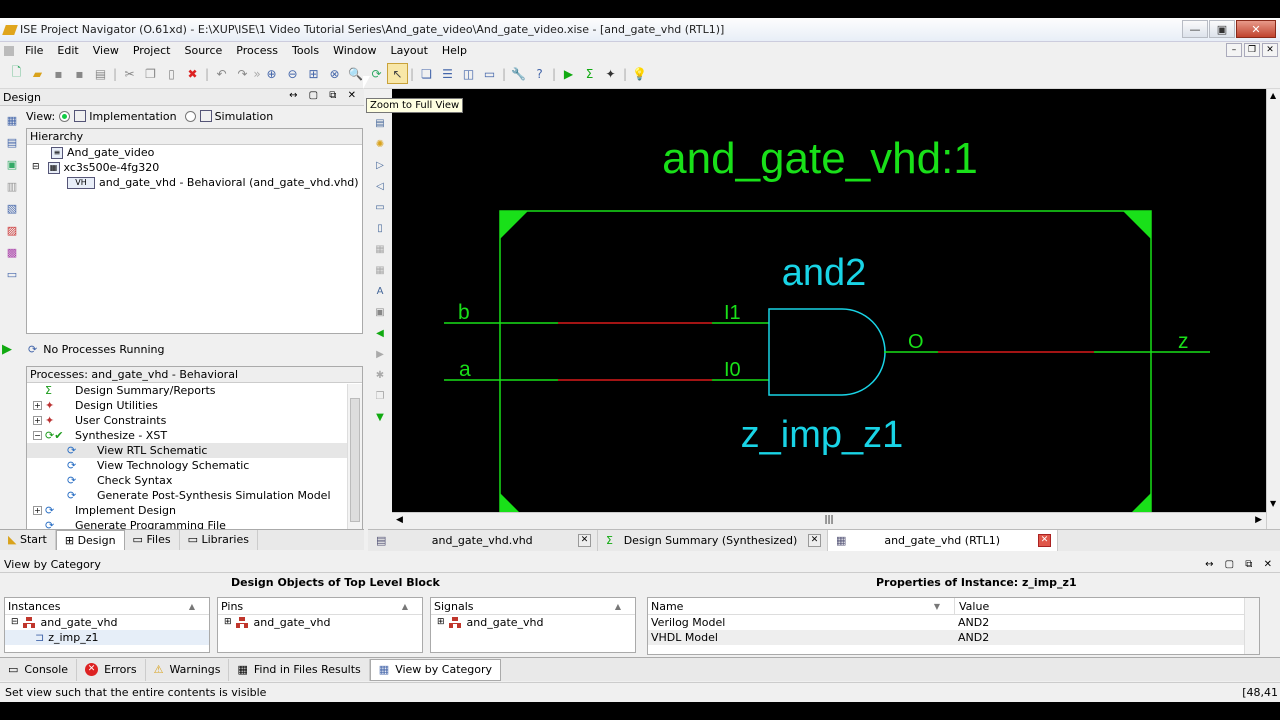 This screenshot has height=720, width=1280. I want to click on process-item: + ✦ Design Utilities, so click(194, 405).